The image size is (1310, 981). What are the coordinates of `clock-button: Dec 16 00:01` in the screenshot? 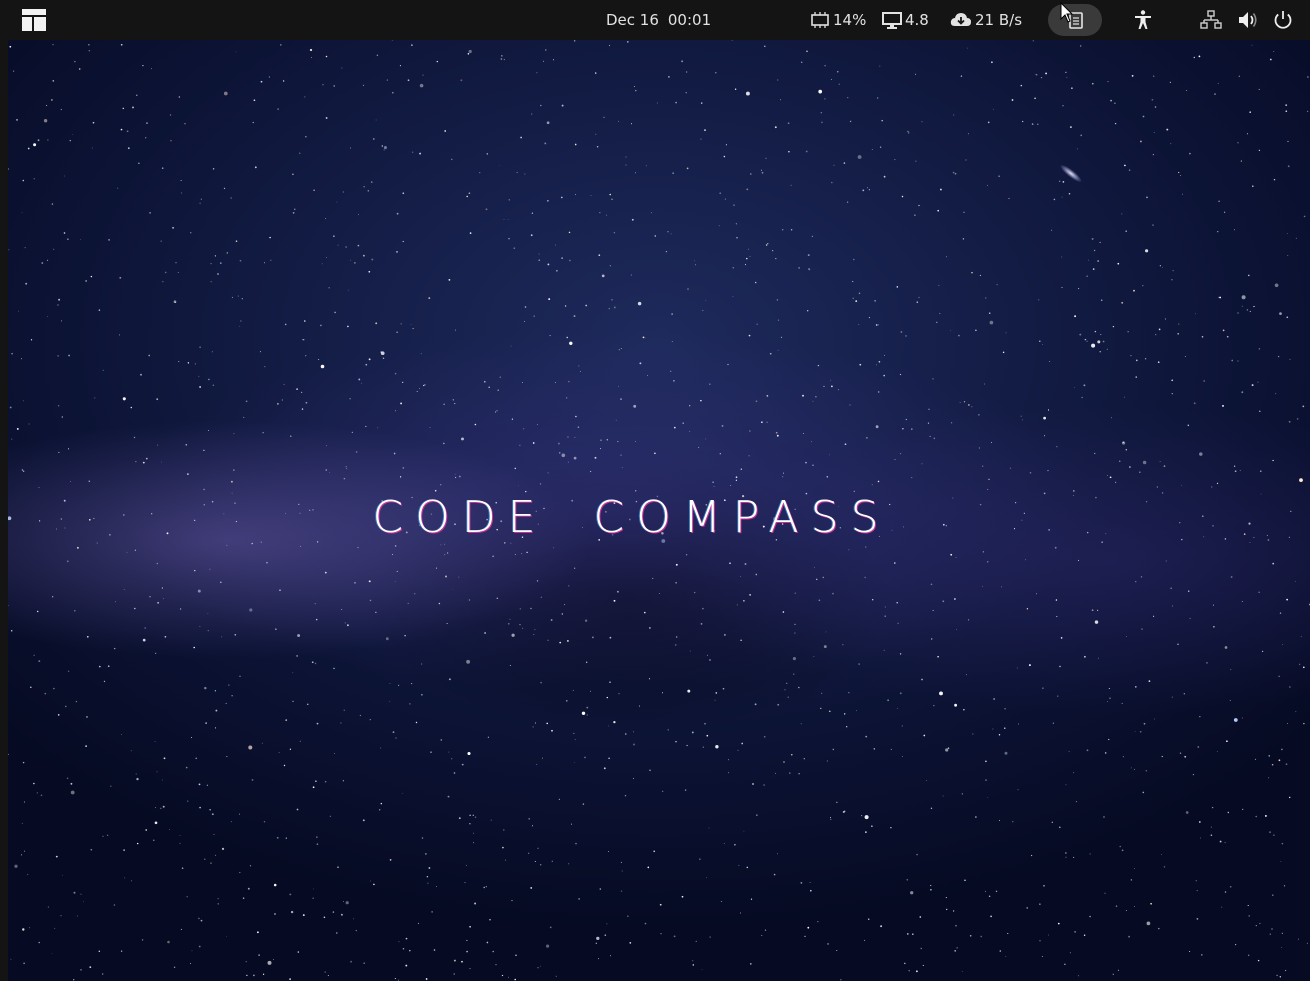 It's located at (658, 20).